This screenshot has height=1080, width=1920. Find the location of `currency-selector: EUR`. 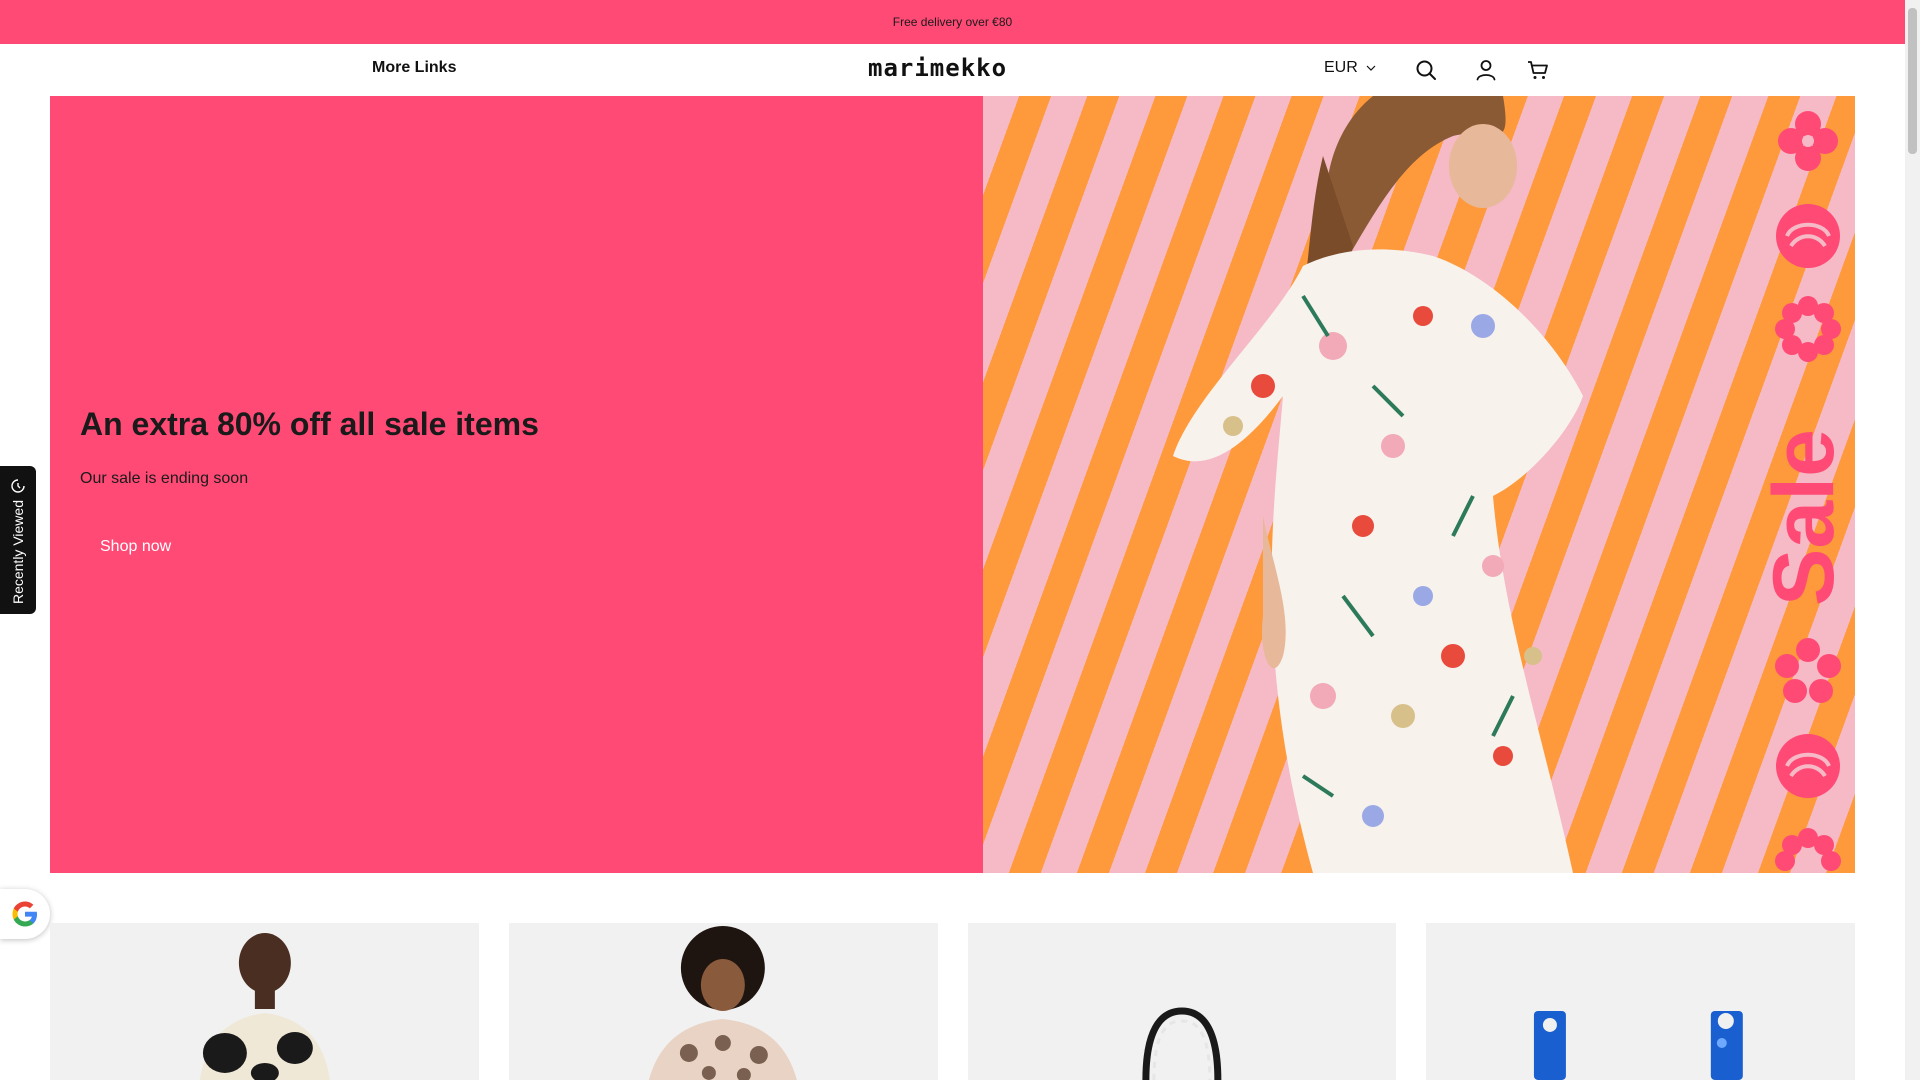

currency-selector: EUR is located at coordinates (1350, 68).